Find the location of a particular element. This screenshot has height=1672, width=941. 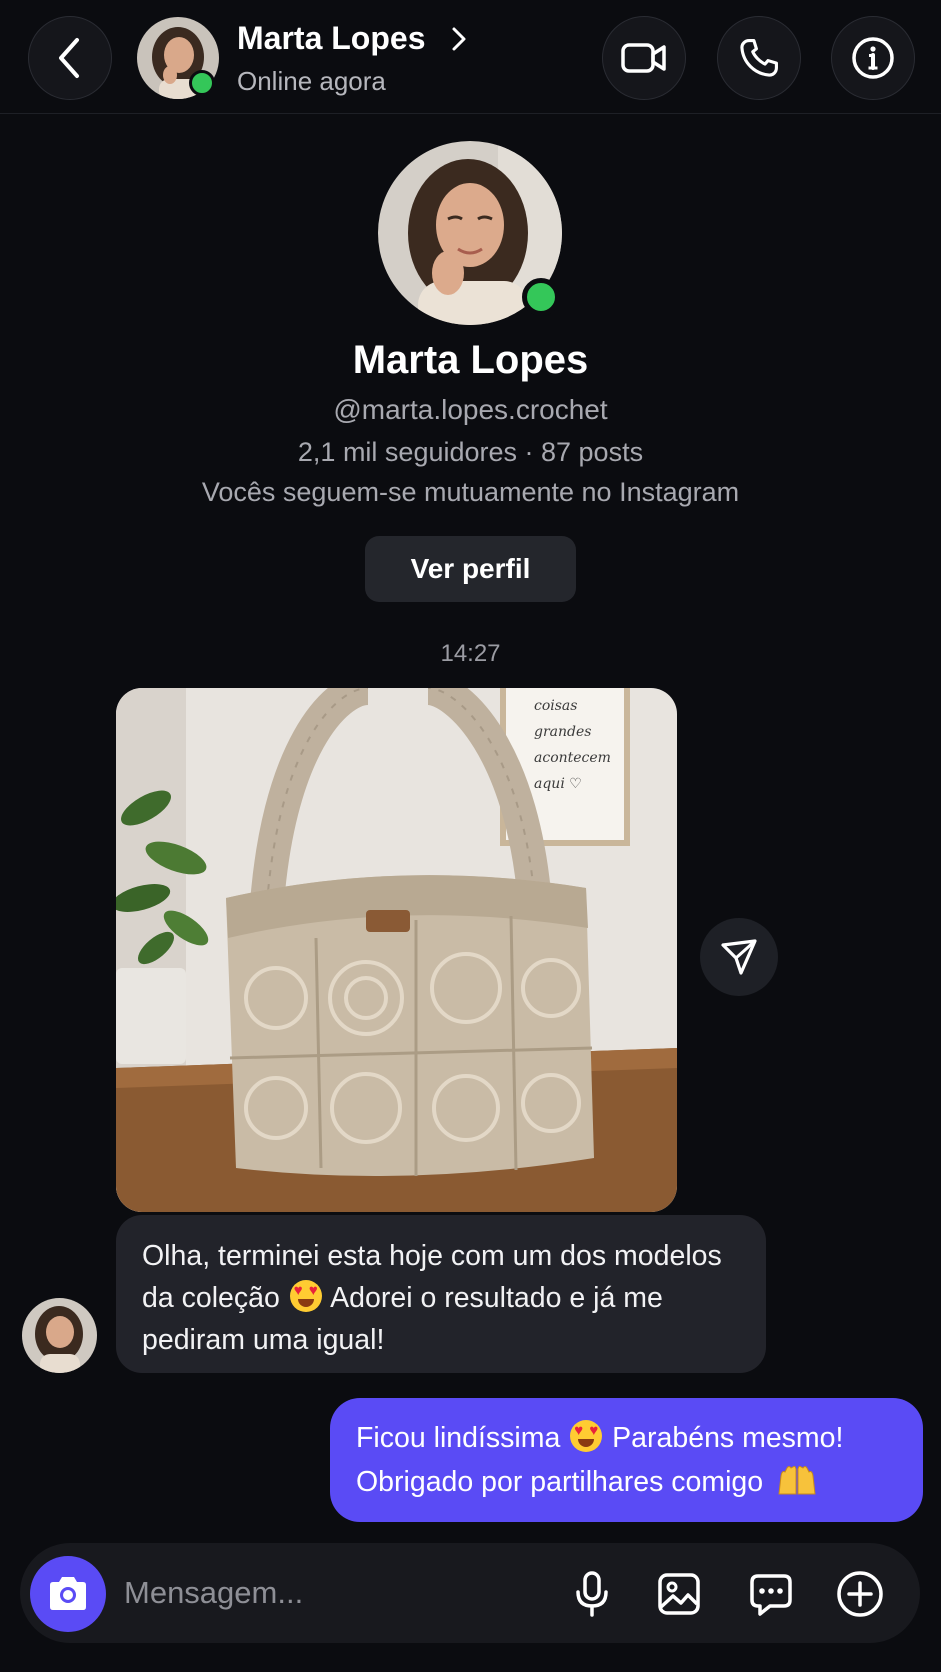

frame-text-1: coisas is located at coordinates (555, 706).